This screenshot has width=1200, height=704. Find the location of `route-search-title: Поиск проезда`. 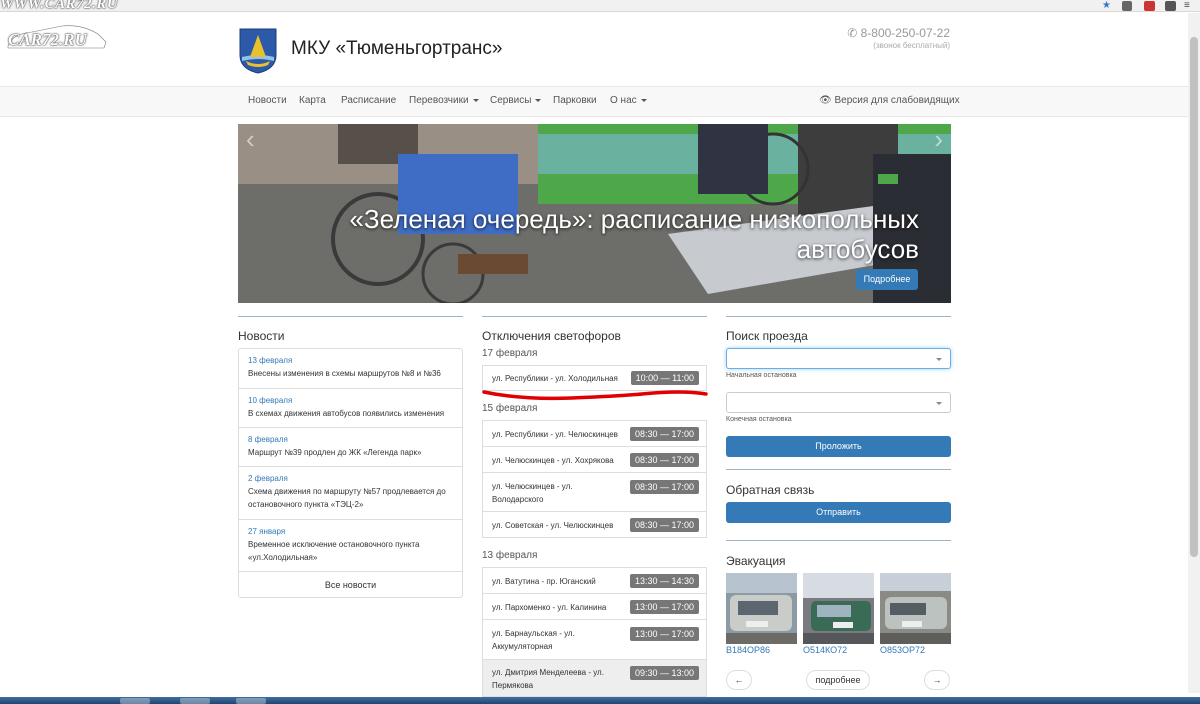

route-search-title: Поиск проезда is located at coordinates (767, 336).